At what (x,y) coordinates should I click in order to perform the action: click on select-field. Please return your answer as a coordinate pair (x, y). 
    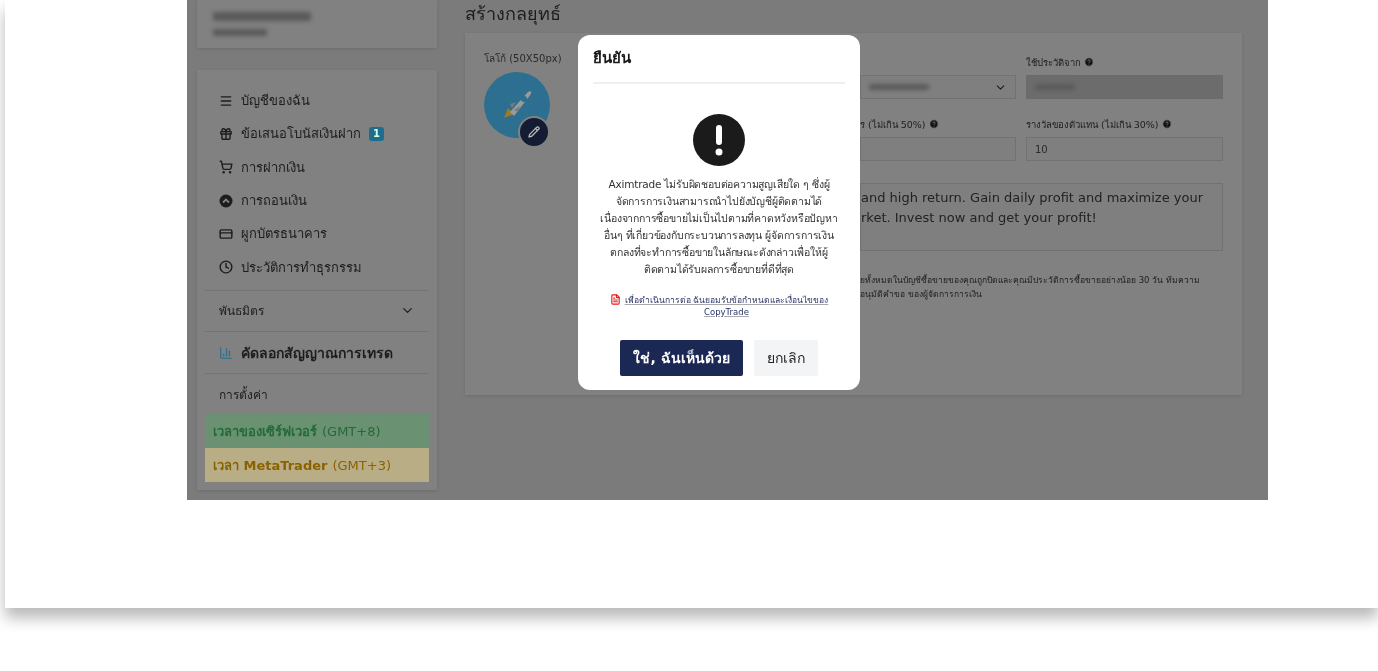
    Looking at the image, I should click on (938, 87).